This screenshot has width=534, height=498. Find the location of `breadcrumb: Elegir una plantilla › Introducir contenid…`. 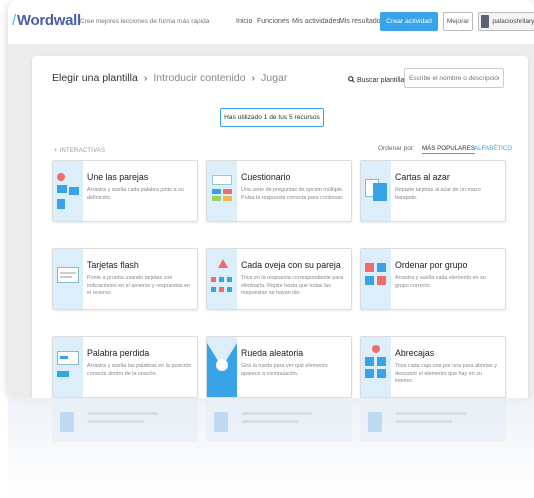

breadcrumb: Elegir una plantilla › Introducir contenid… is located at coordinates (169, 78).